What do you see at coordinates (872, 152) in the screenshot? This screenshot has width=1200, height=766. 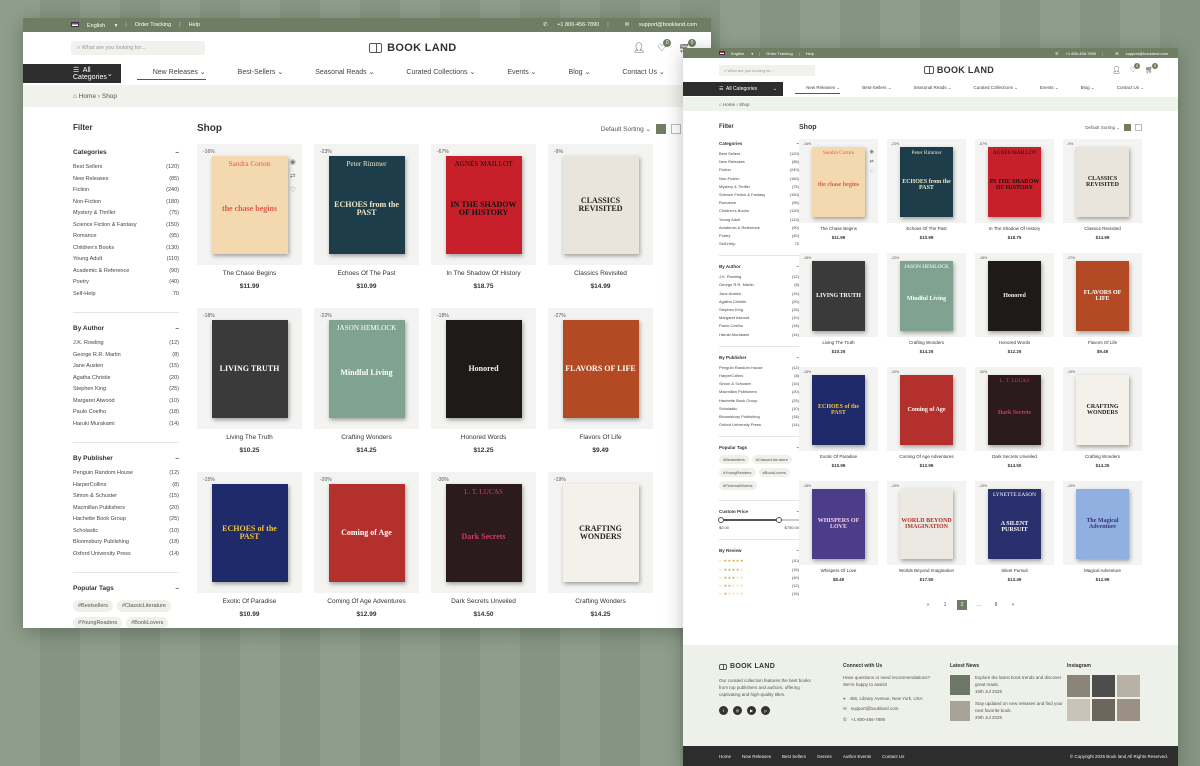 I see `eye-icon: ◉` at bounding box center [872, 152].